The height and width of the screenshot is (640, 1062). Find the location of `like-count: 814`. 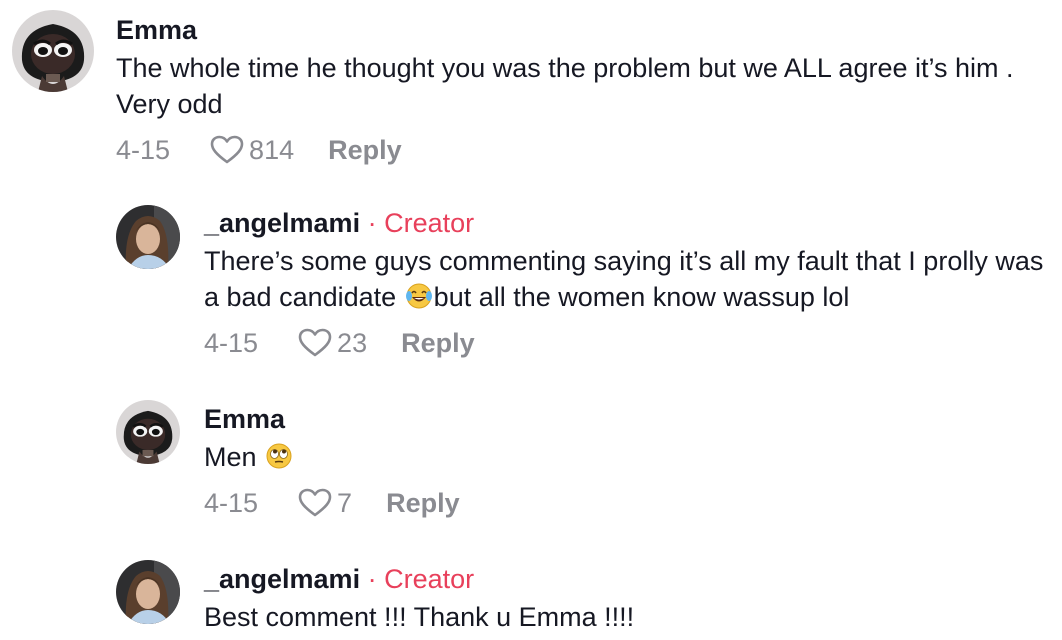

like-count: 814 is located at coordinates (272, 149).